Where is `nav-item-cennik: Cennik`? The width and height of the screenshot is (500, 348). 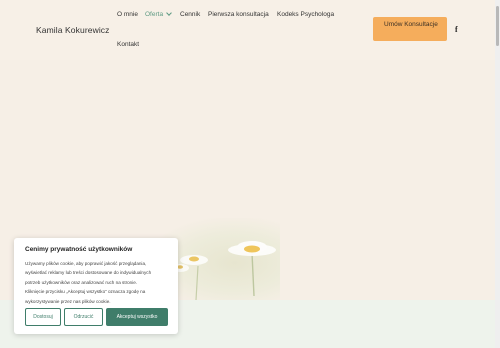 nav-item-cennik: Cennik is located at coordinates (190, 14).